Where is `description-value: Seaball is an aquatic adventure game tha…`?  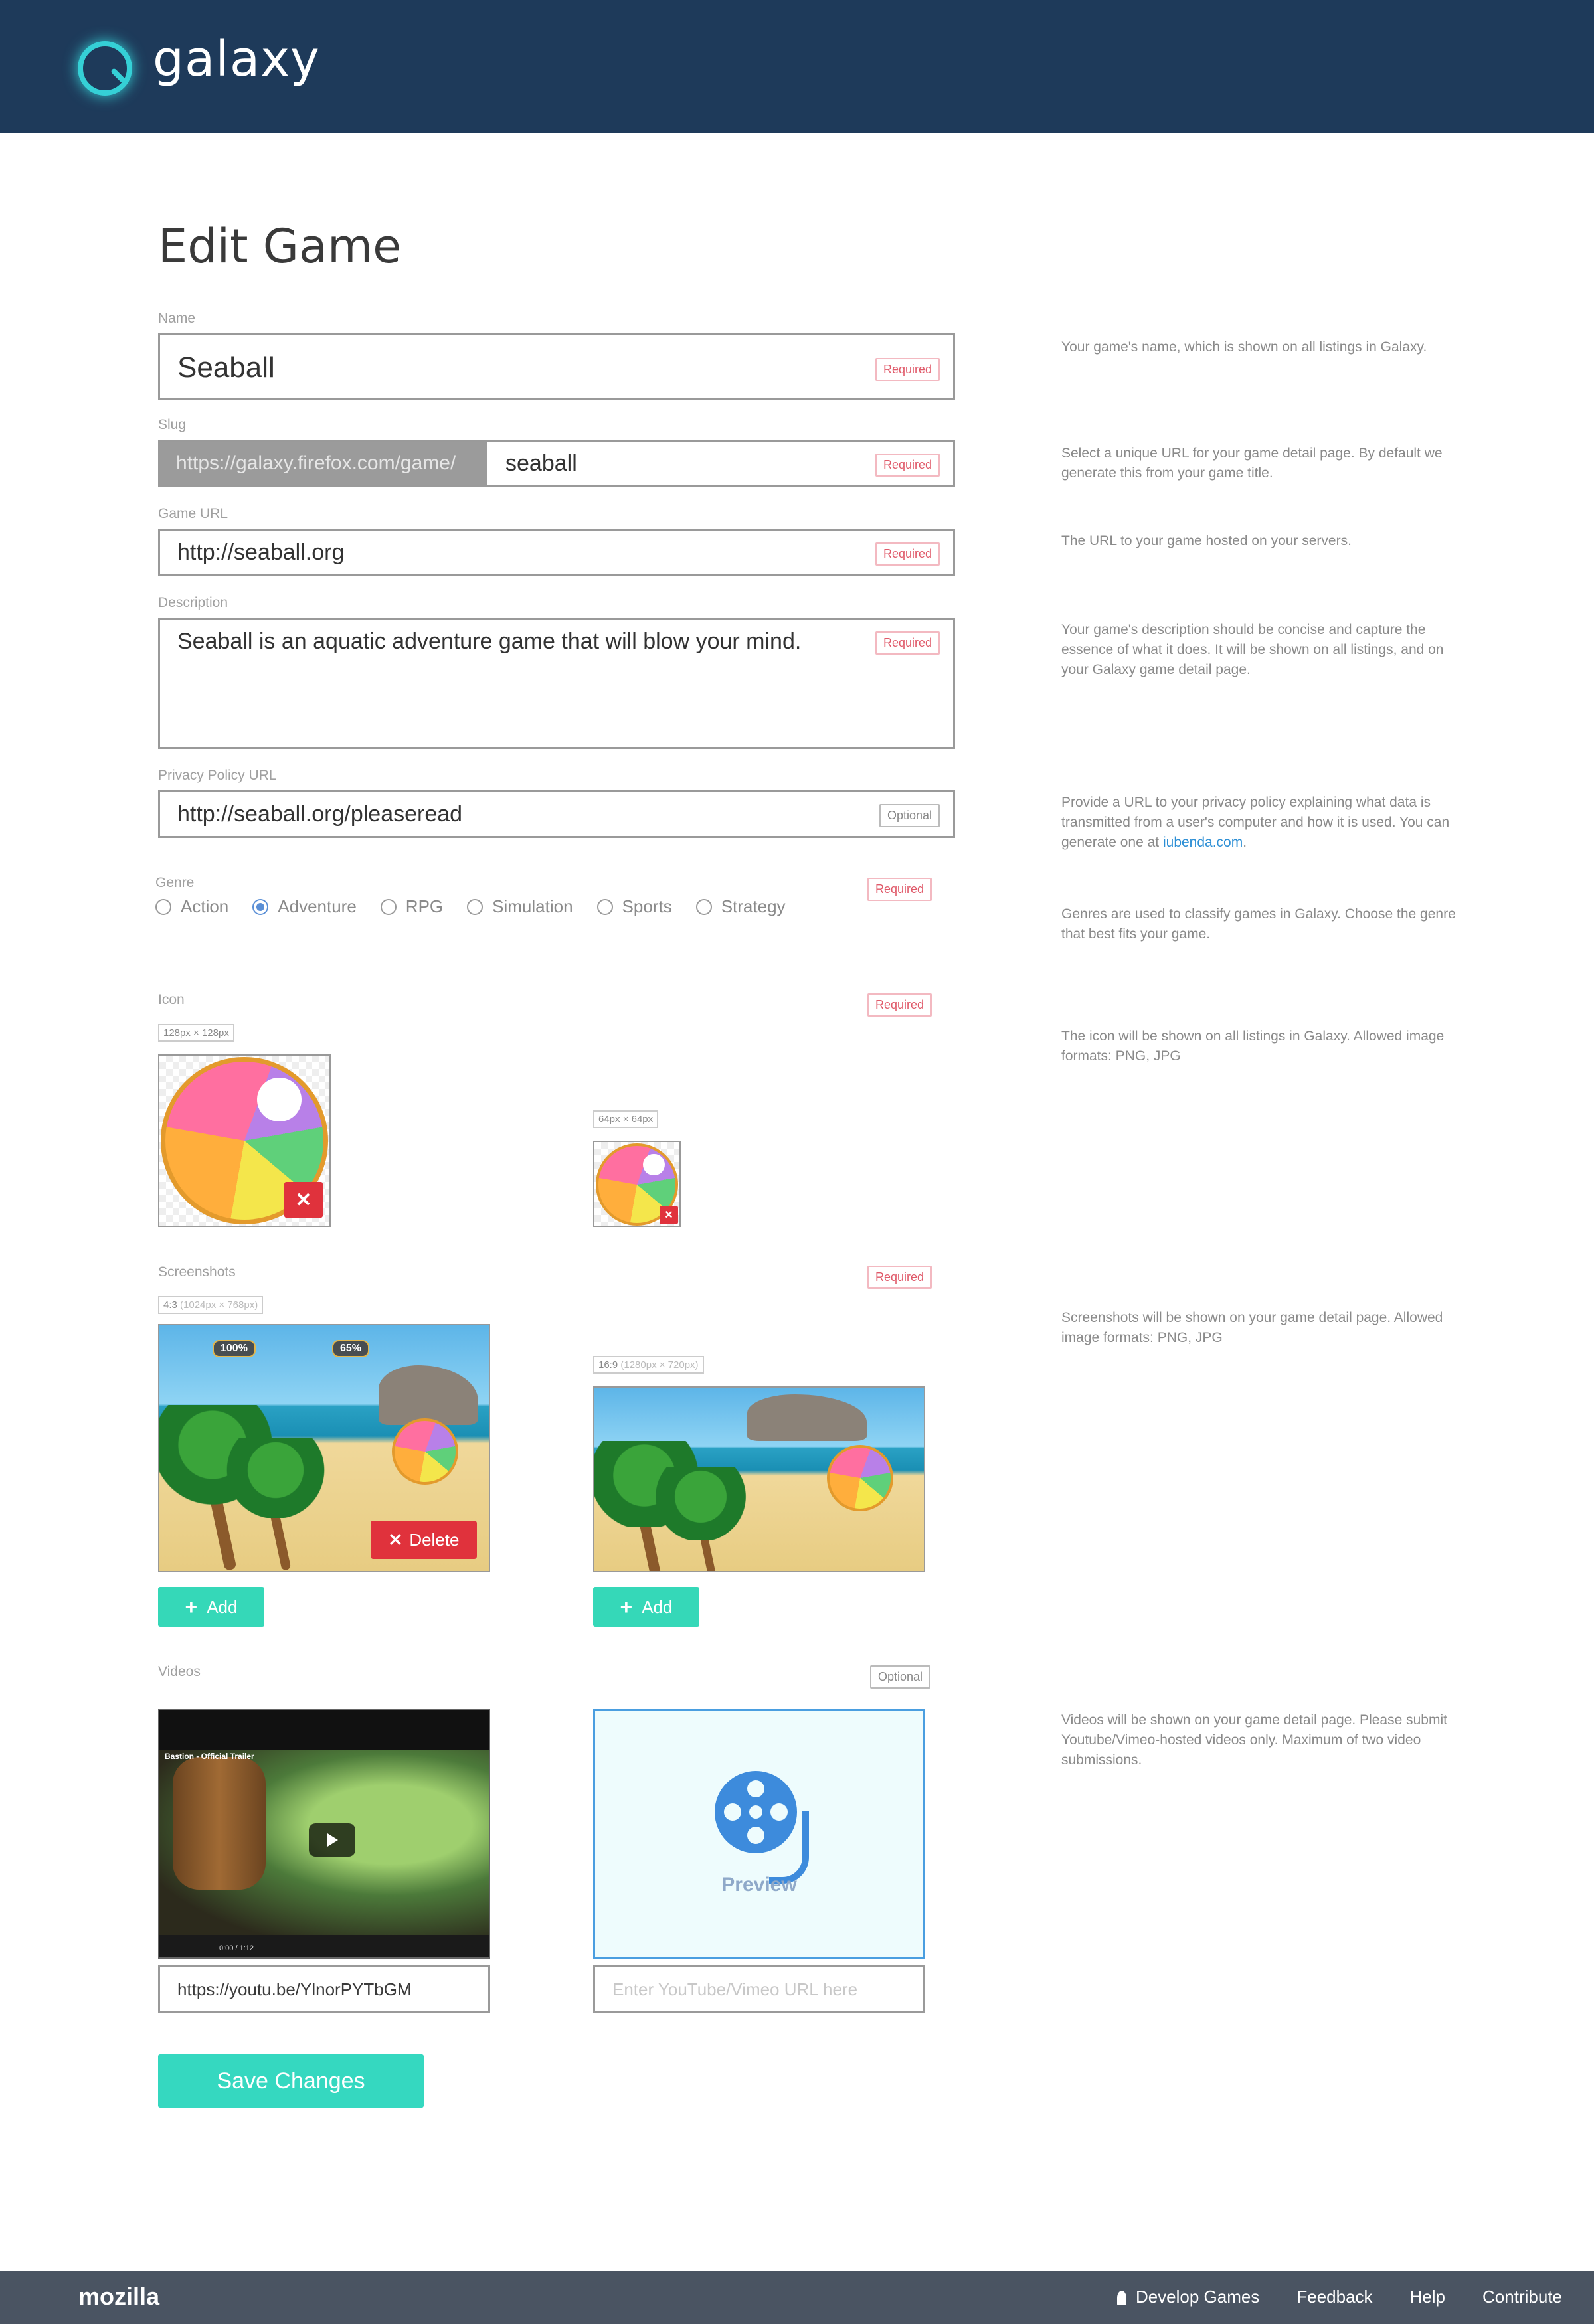
description-value: Seaball is an aquatic adventure game tha… is located at coordinates (489, 642).